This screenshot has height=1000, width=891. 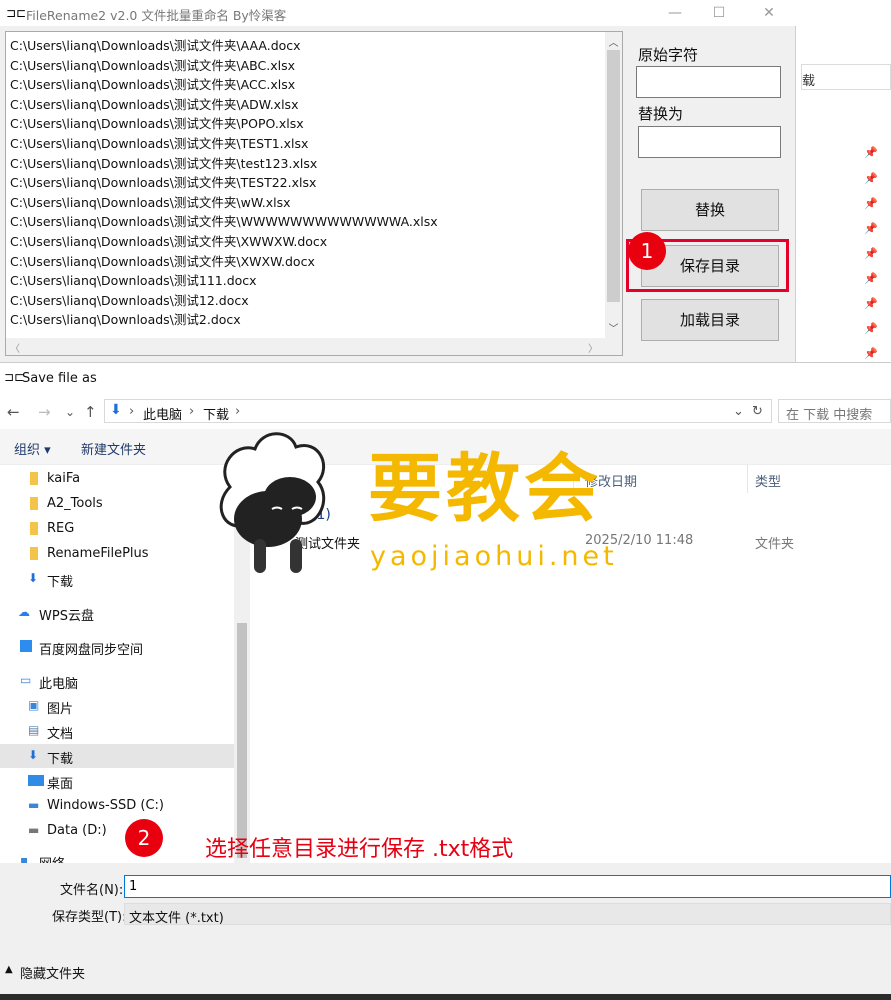 What do you see at coordinates (89, 917) in the screenshot?
I see `filetype-label: 保存类型(T):` at bounding box center [89, 917].